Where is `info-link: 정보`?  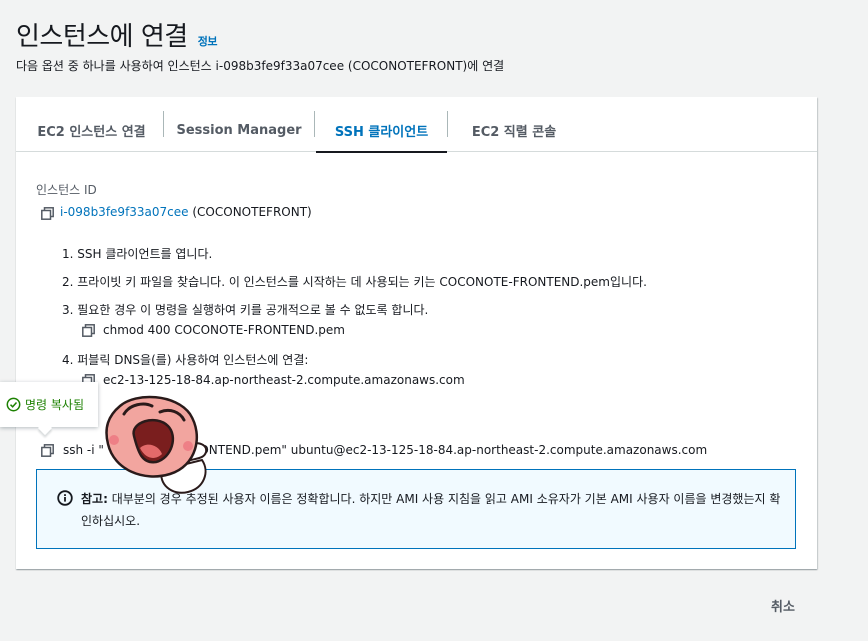
info-link: 정보 is located at coordinates (208, 41).